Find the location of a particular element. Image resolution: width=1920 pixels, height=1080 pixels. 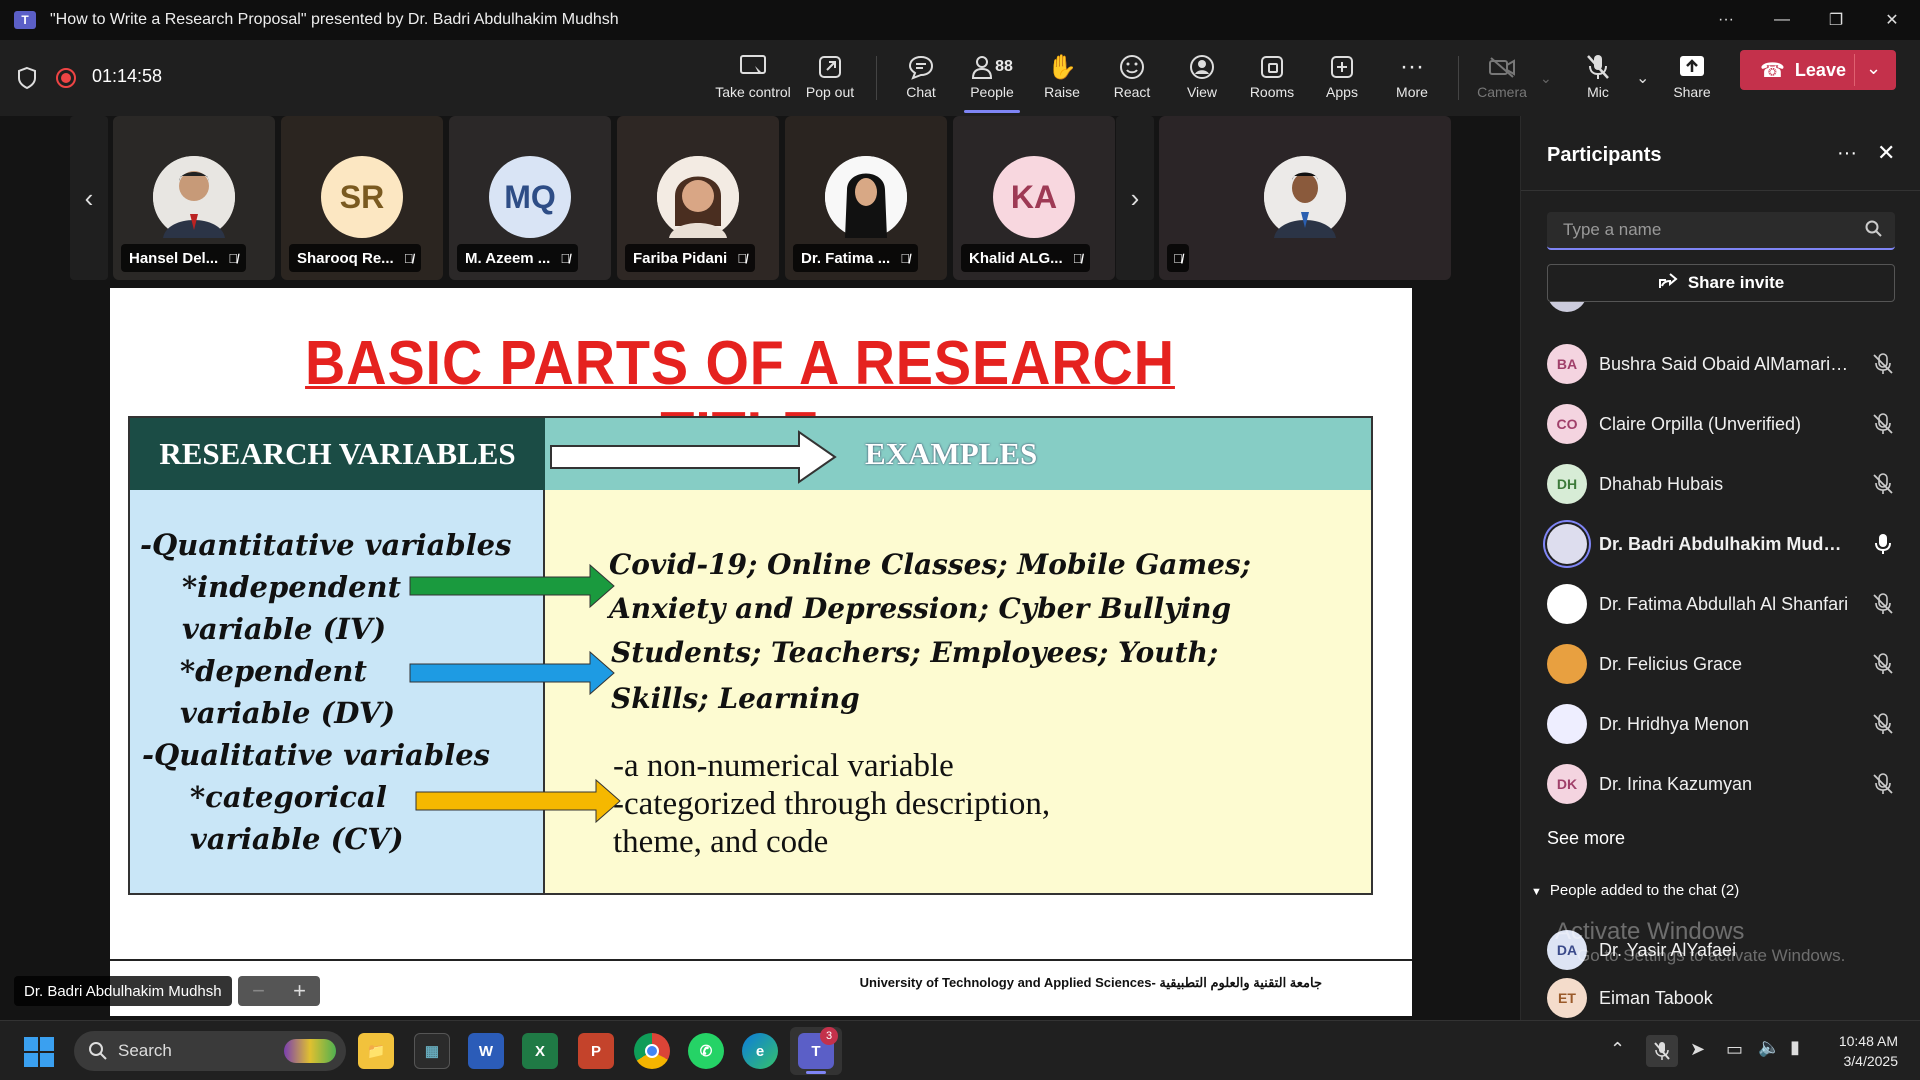

cv-label-2: variable (CV) is located at coordinates (297, 839).